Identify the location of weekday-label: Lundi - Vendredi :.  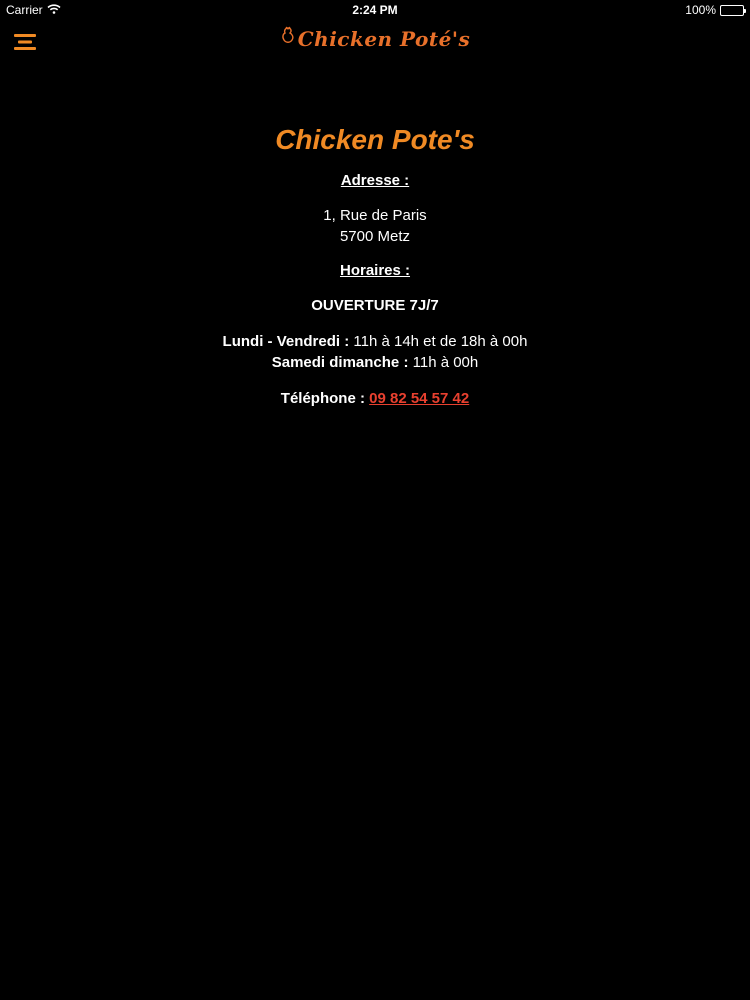
(286, 341).